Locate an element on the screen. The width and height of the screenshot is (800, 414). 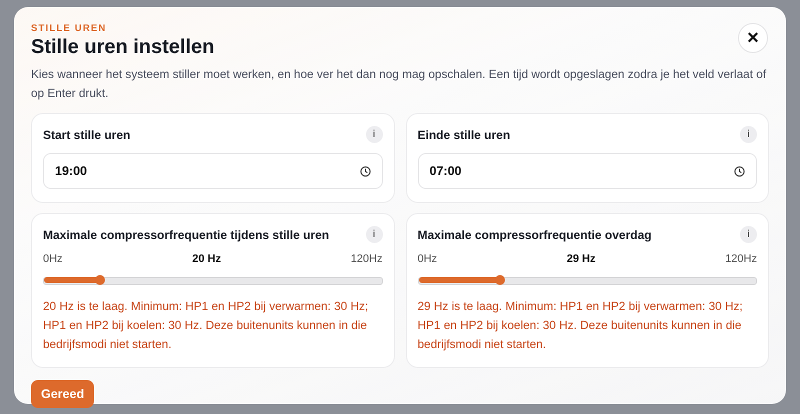
card-title: Einde stille uren is located at coordinates (464, 135).